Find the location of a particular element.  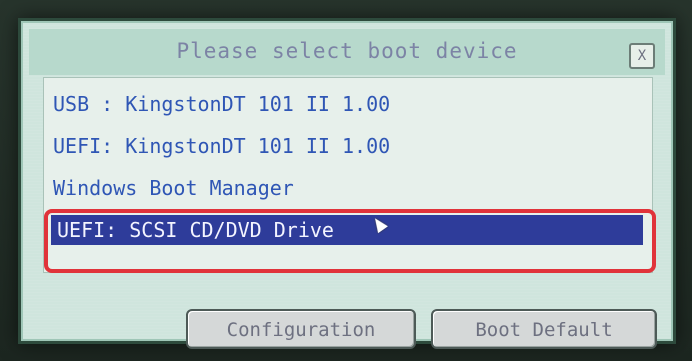

close-icon: X is located at coordinates (642, 56).